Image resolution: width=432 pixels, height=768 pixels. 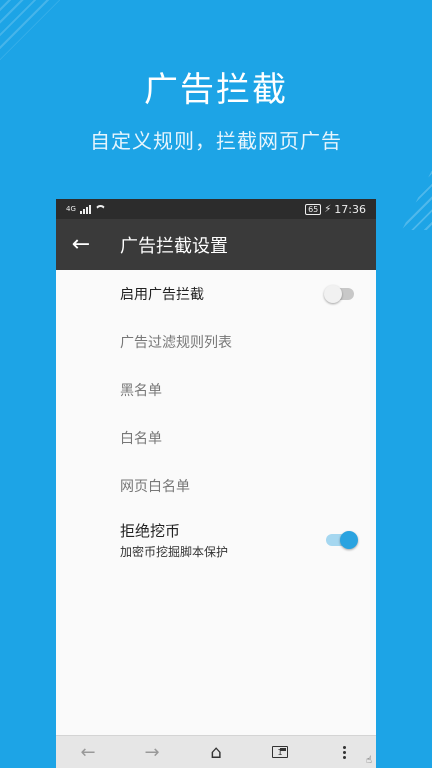 I want to click on anti-mining-toggle, so click(x=342, y=540).